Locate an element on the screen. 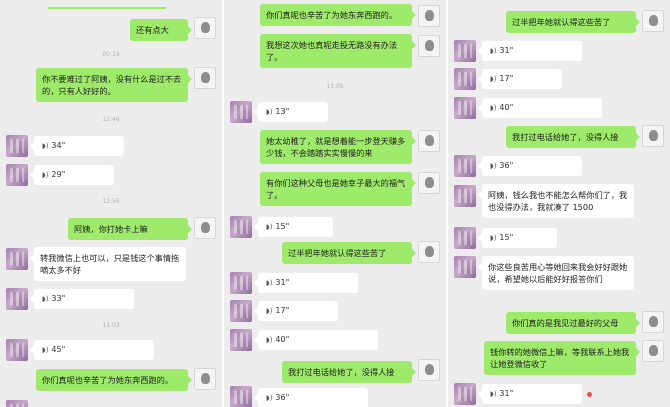 This screenshot has height=407, width=670. message-bubble-sent: 她太幼稚了，就是想着能一步登天赚多少钱，不会踏踏实实慢慢的来 is located at coordinates (338, 147).